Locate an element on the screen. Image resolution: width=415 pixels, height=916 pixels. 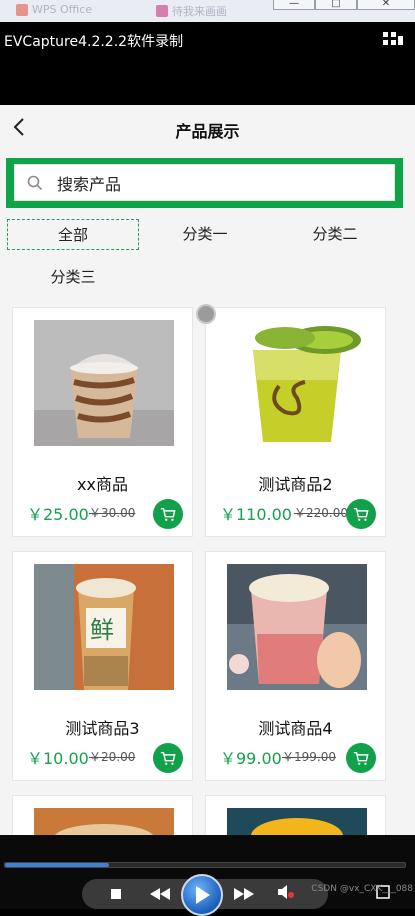
draw-app-icon is located at coordinates (162, 11).